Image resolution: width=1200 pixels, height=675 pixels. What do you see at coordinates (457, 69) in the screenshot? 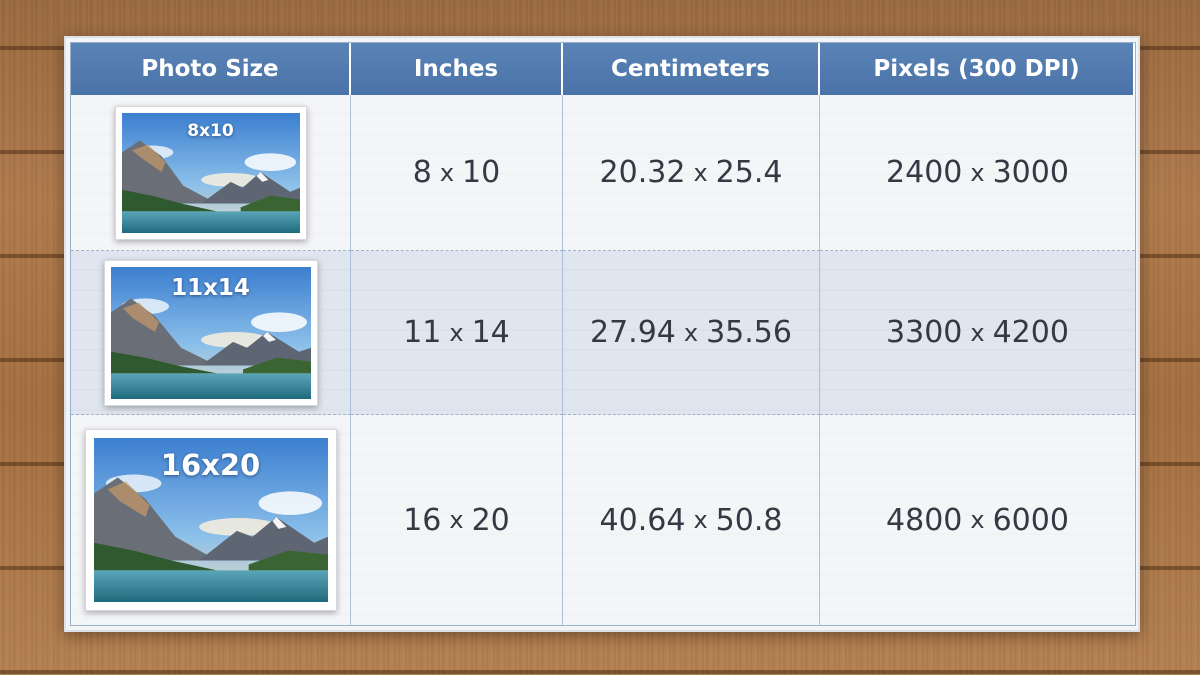
I see `header-inches: Inches` at bounding box center [457, 69].